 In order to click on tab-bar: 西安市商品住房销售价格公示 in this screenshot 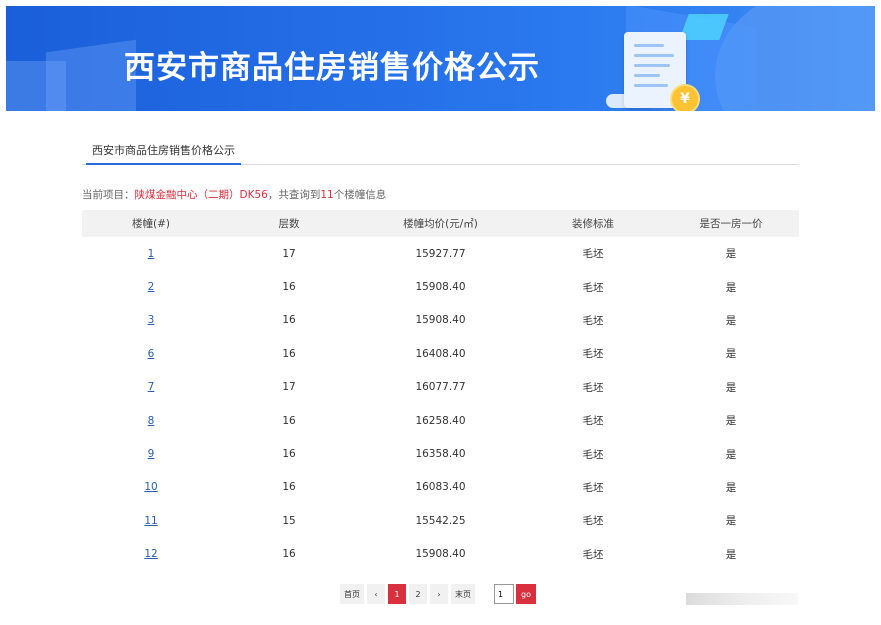, I will do `click(440, 152)`.